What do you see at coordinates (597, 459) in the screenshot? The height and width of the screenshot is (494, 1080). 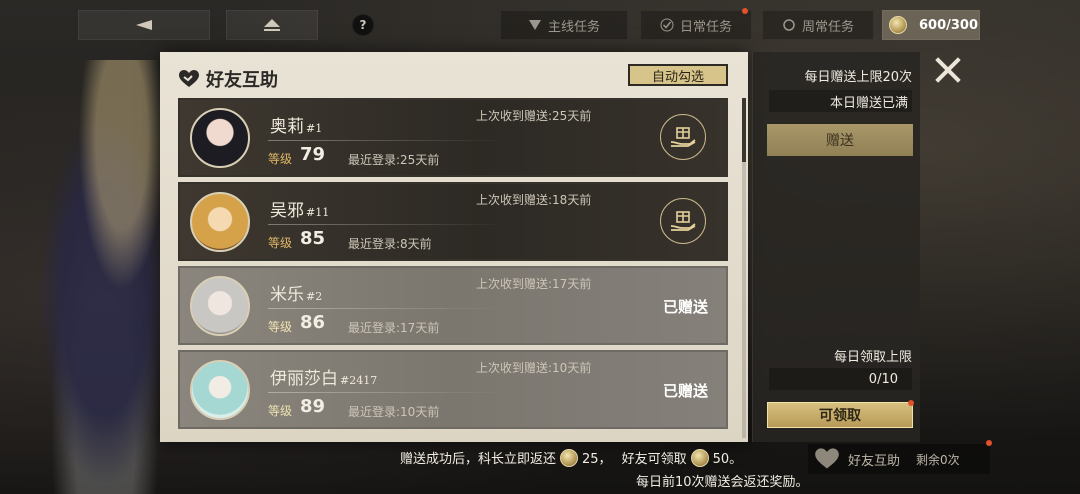 I see `note-value-a: 25，` at bounding box center [597, 459].